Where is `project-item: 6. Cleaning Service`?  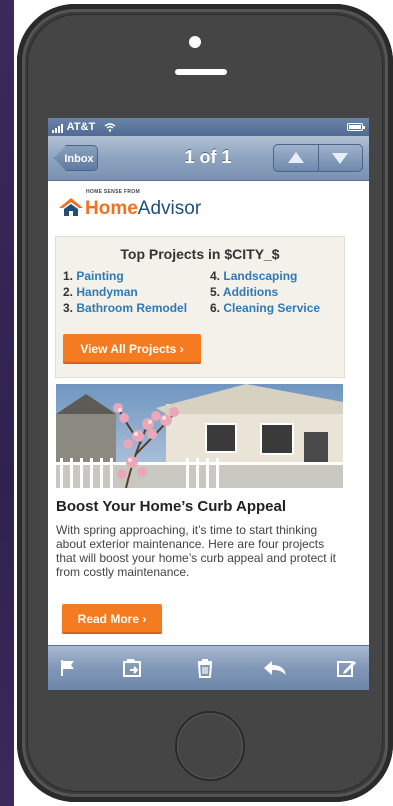 project-item: 6. Cleaning Service is located at coordinates (265, 308).